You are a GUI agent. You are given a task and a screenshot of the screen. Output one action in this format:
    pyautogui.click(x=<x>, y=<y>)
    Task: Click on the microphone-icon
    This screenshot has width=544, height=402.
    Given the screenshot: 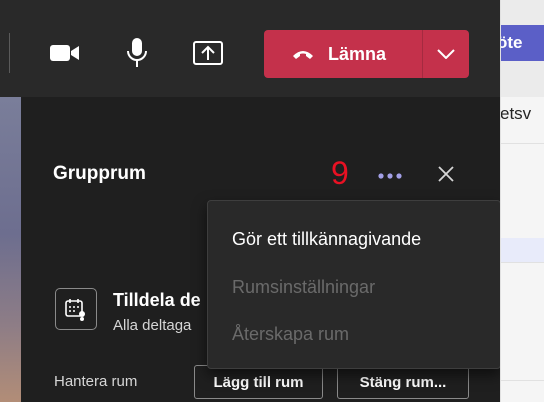 What is the action you would take?
    pyautogui.click(x=137, y=52)
    